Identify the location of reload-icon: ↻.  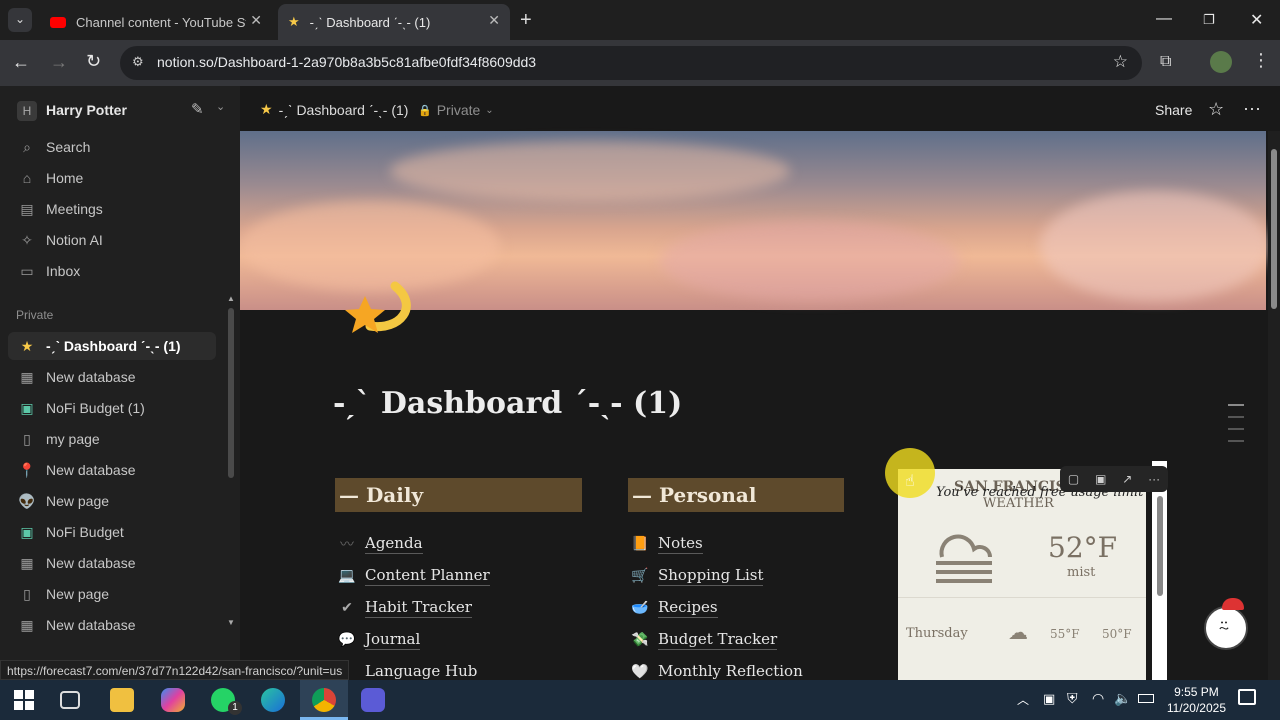
(93, 61).